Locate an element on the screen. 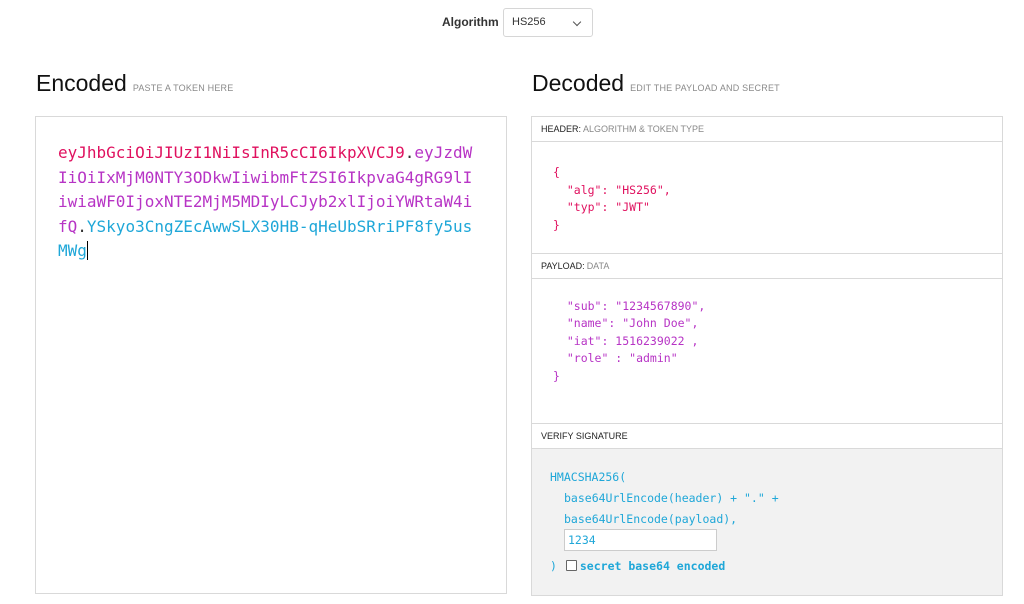 Image resolution: width=1024 pixels, height=604 pixels. payload-section-label: PAYLOAD: is located at coordinates (563, 266).